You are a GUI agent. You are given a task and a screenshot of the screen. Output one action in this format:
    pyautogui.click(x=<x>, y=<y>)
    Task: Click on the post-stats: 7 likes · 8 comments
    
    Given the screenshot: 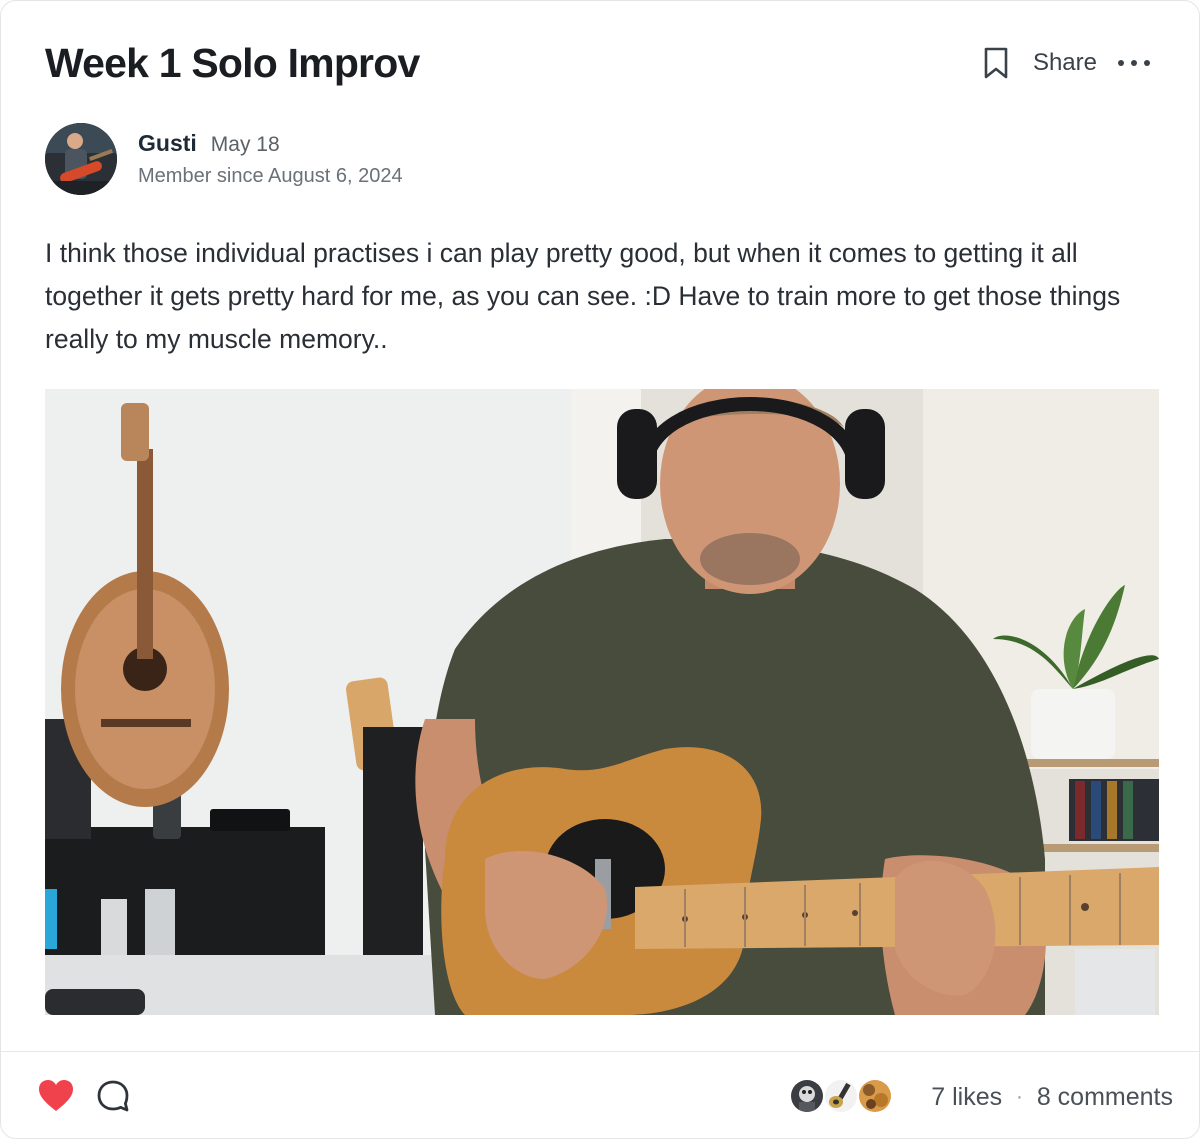 What is the action you would take?
    pyautogui.click(x=1052, y=1097)
    